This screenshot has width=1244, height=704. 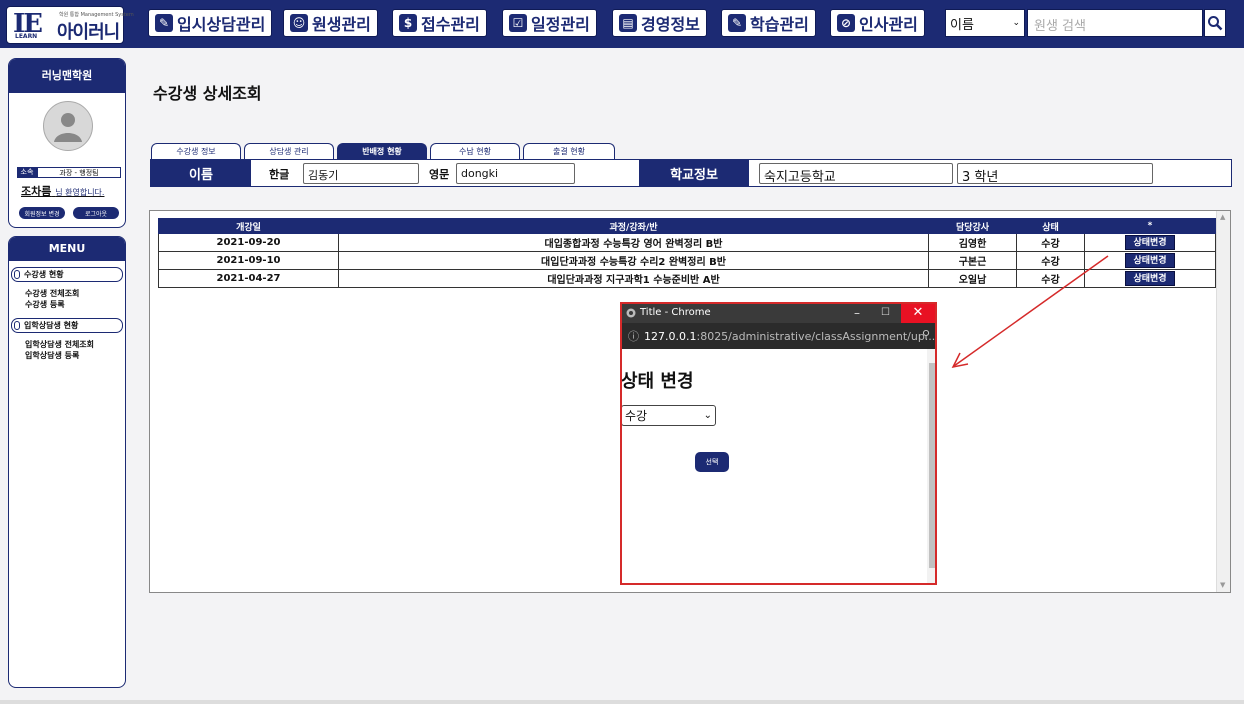 I want to click on table-scrollbar: ▲ ▼, so click(x=1223, y=401).